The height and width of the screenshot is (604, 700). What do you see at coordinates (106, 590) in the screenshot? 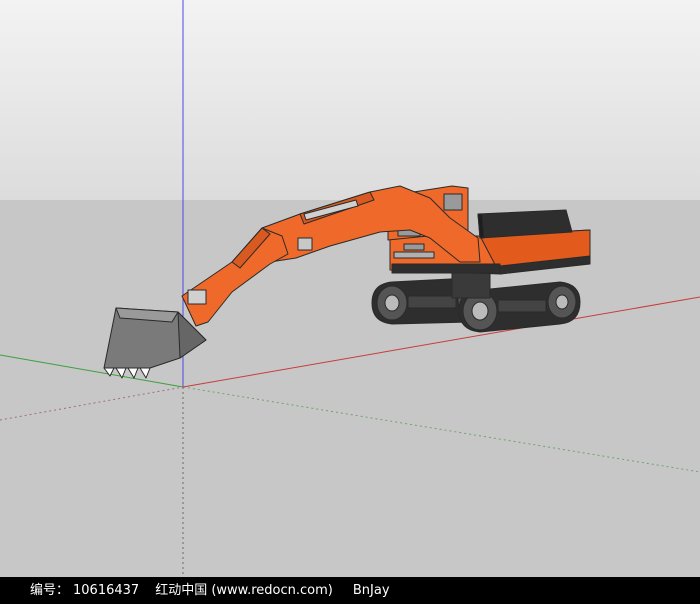
I see `footer-id-value: 10616437` at bounding box center [106, 590].